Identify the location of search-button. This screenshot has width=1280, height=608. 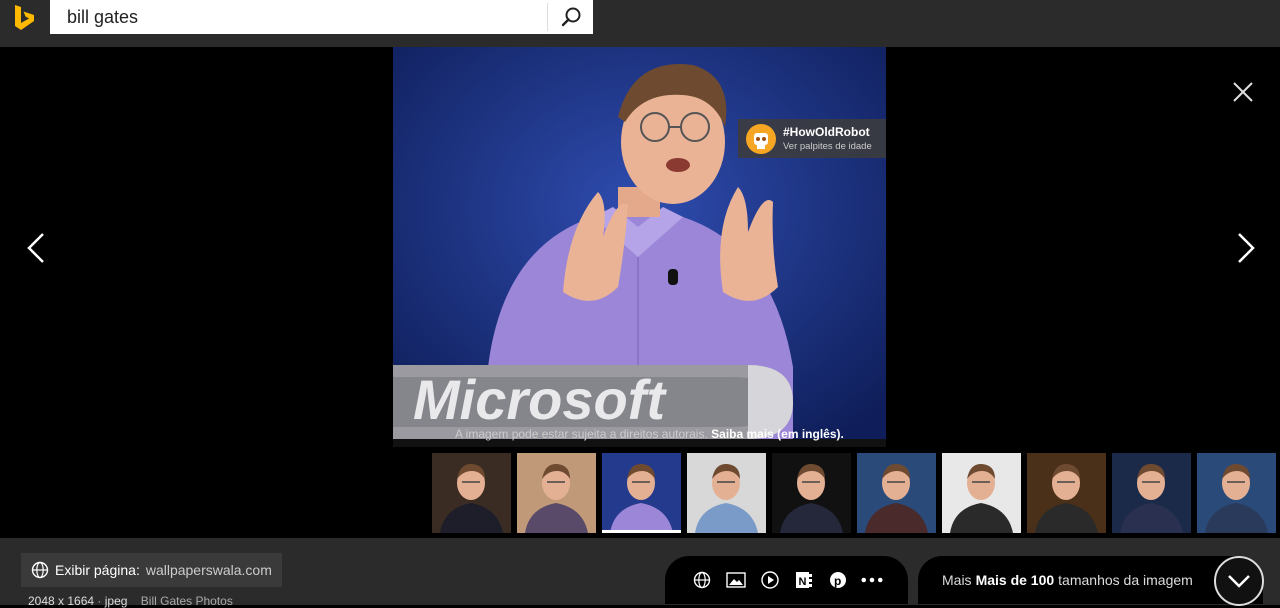
(570, 17).